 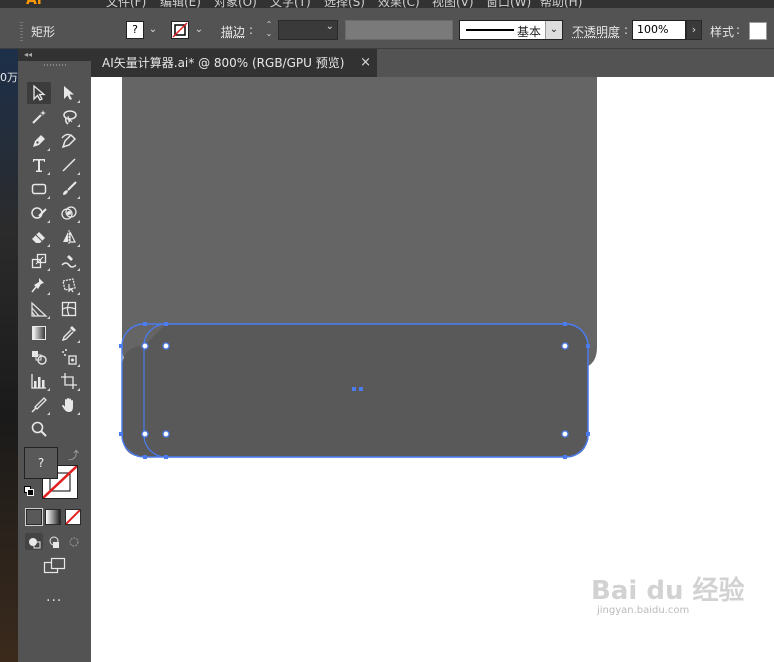 I want to click on eraser-icon, so click(x=38, y=237).